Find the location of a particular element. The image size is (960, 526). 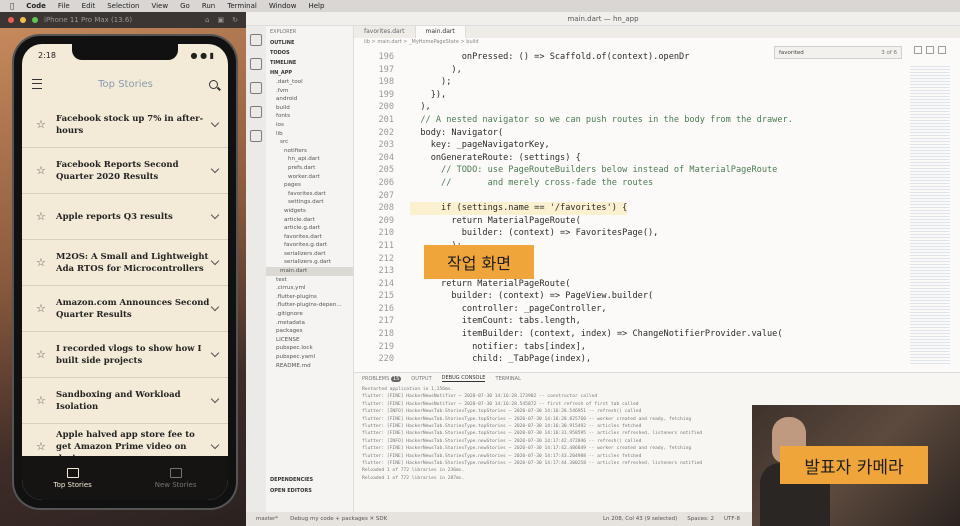

minimap is located at coordinates (930, 216).